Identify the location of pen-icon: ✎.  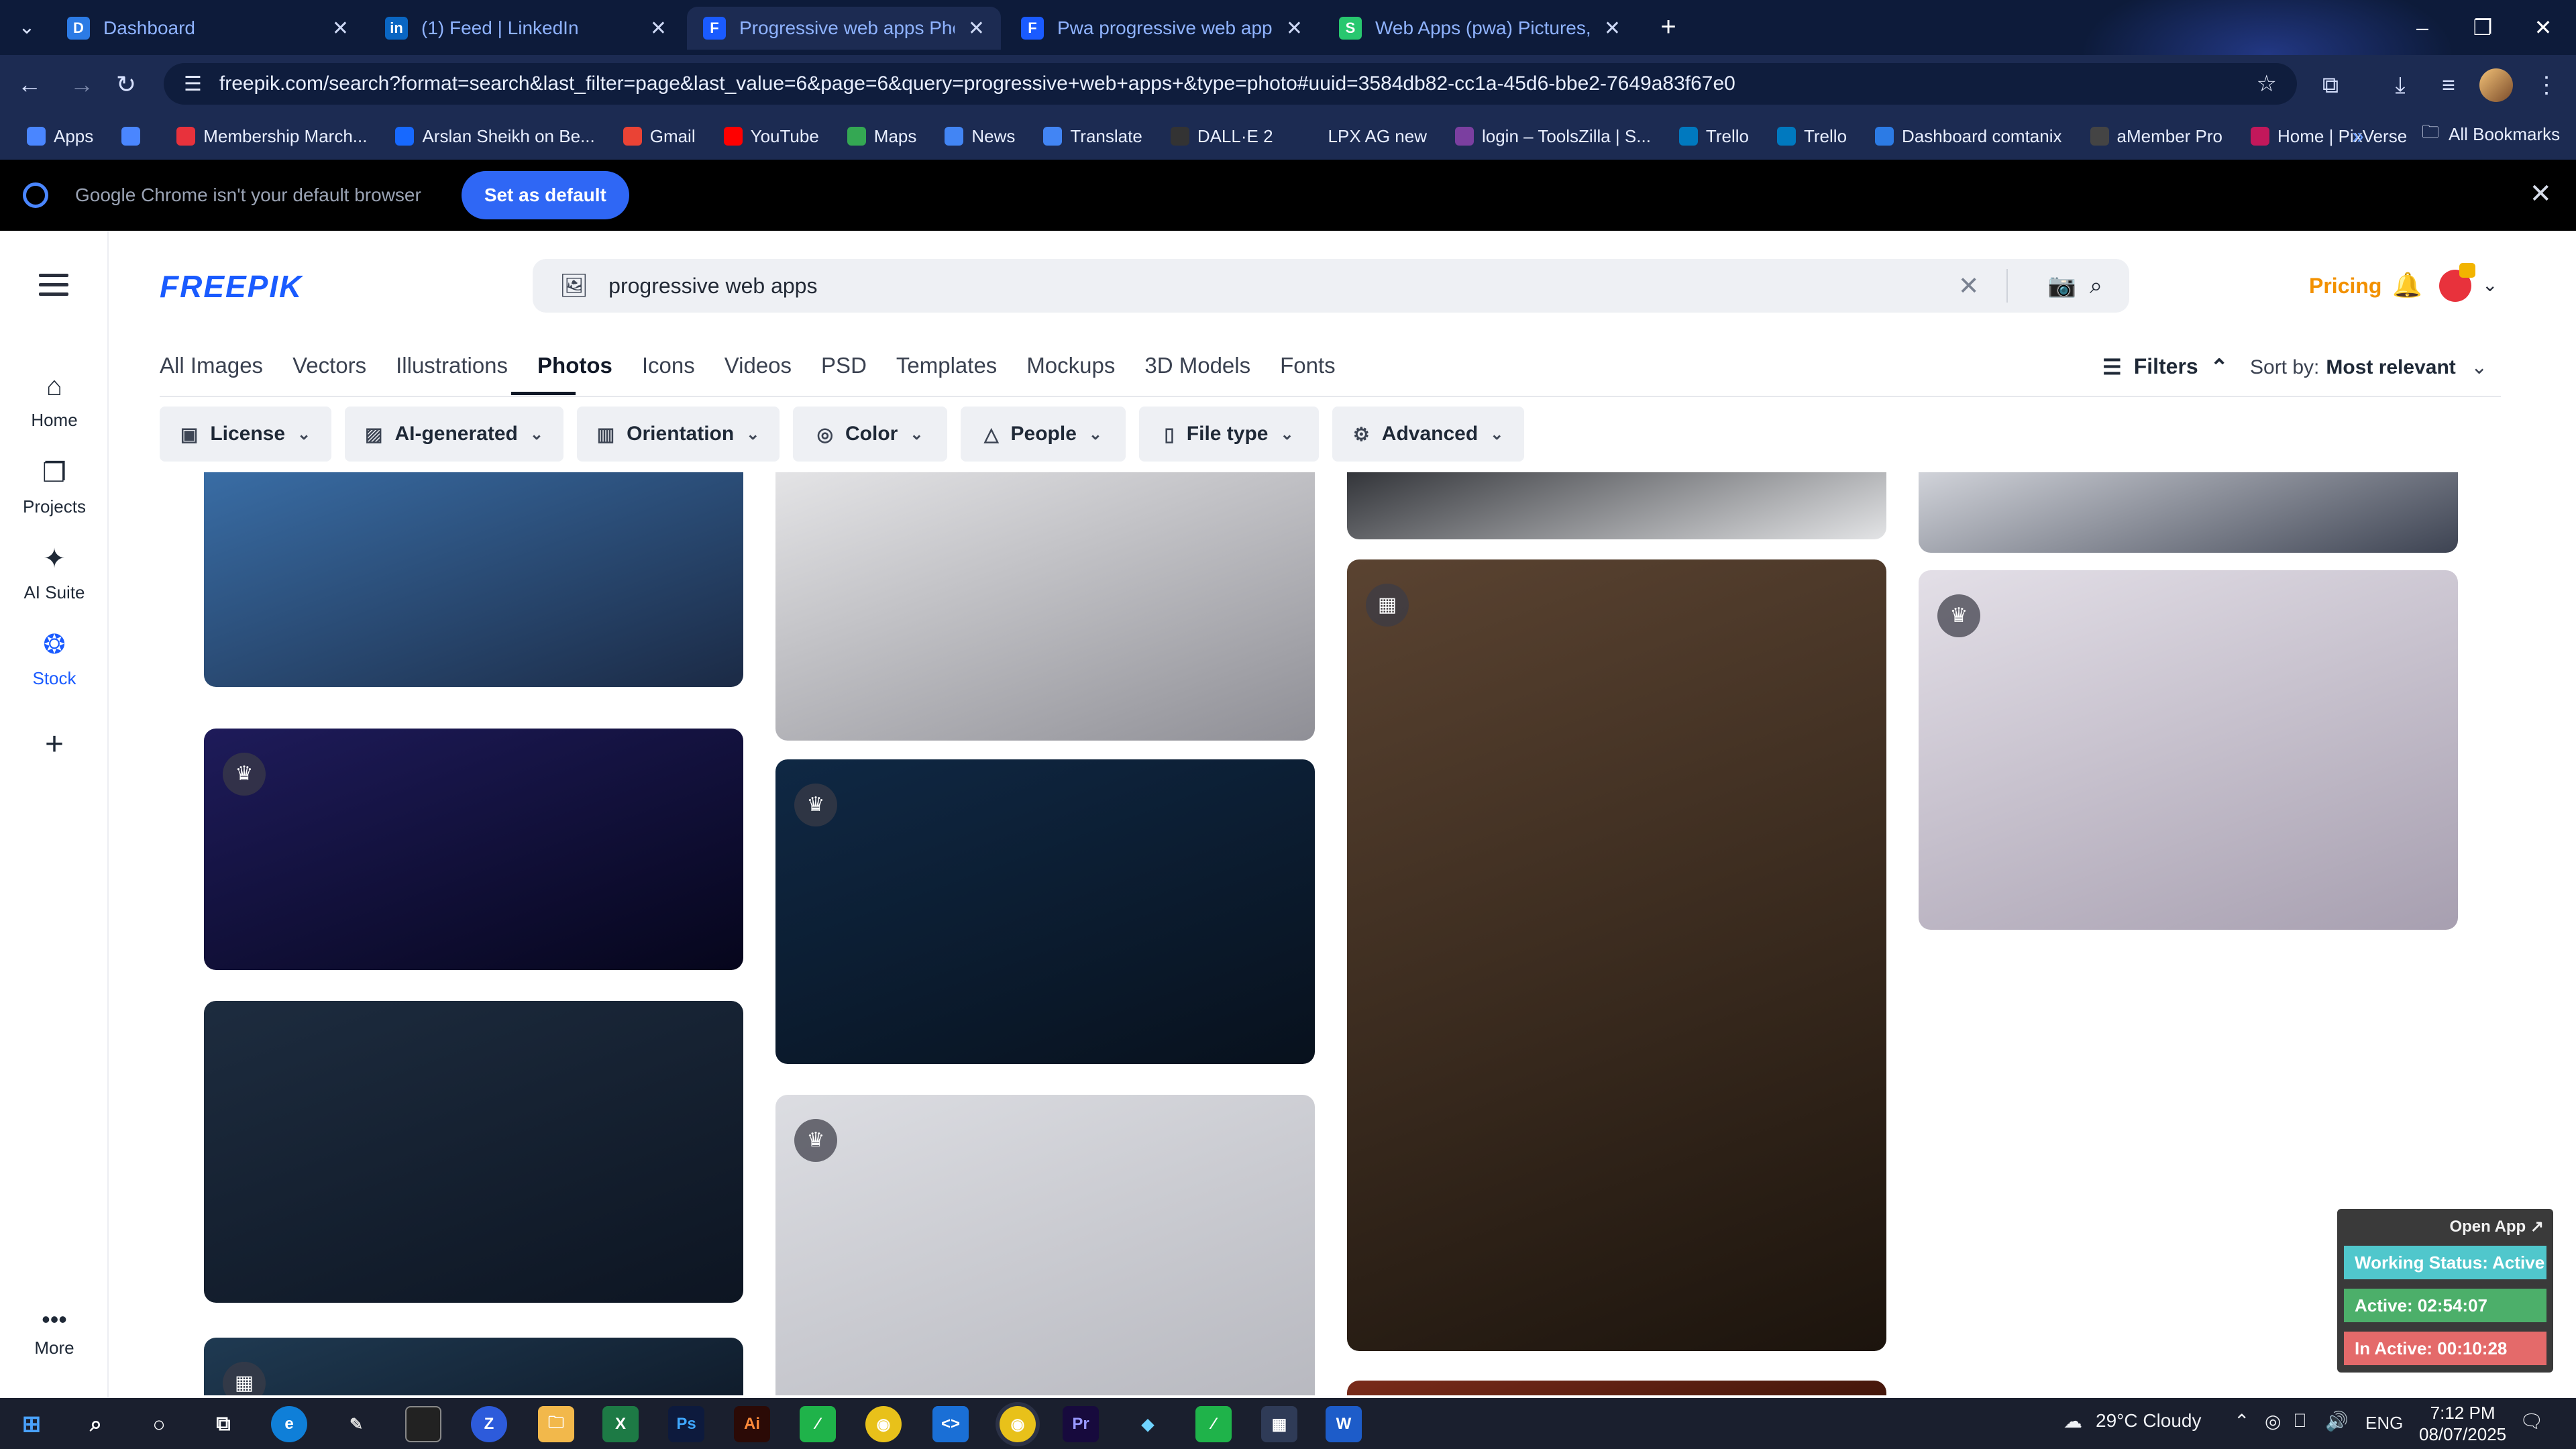
(356, 1424).